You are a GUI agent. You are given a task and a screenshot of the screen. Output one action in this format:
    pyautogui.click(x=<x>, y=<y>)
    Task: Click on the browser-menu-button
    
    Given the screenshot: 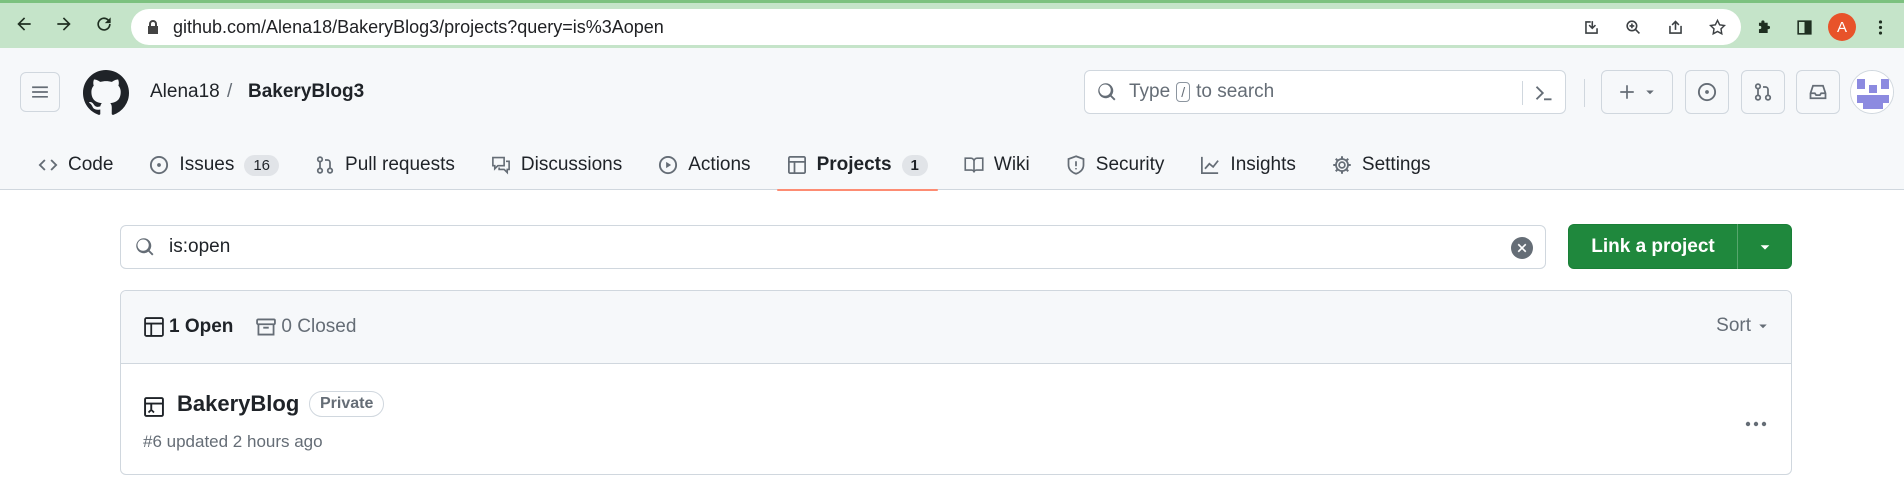 What is the action you would take?
    pyautogui.click(x=1880, y=27)
    